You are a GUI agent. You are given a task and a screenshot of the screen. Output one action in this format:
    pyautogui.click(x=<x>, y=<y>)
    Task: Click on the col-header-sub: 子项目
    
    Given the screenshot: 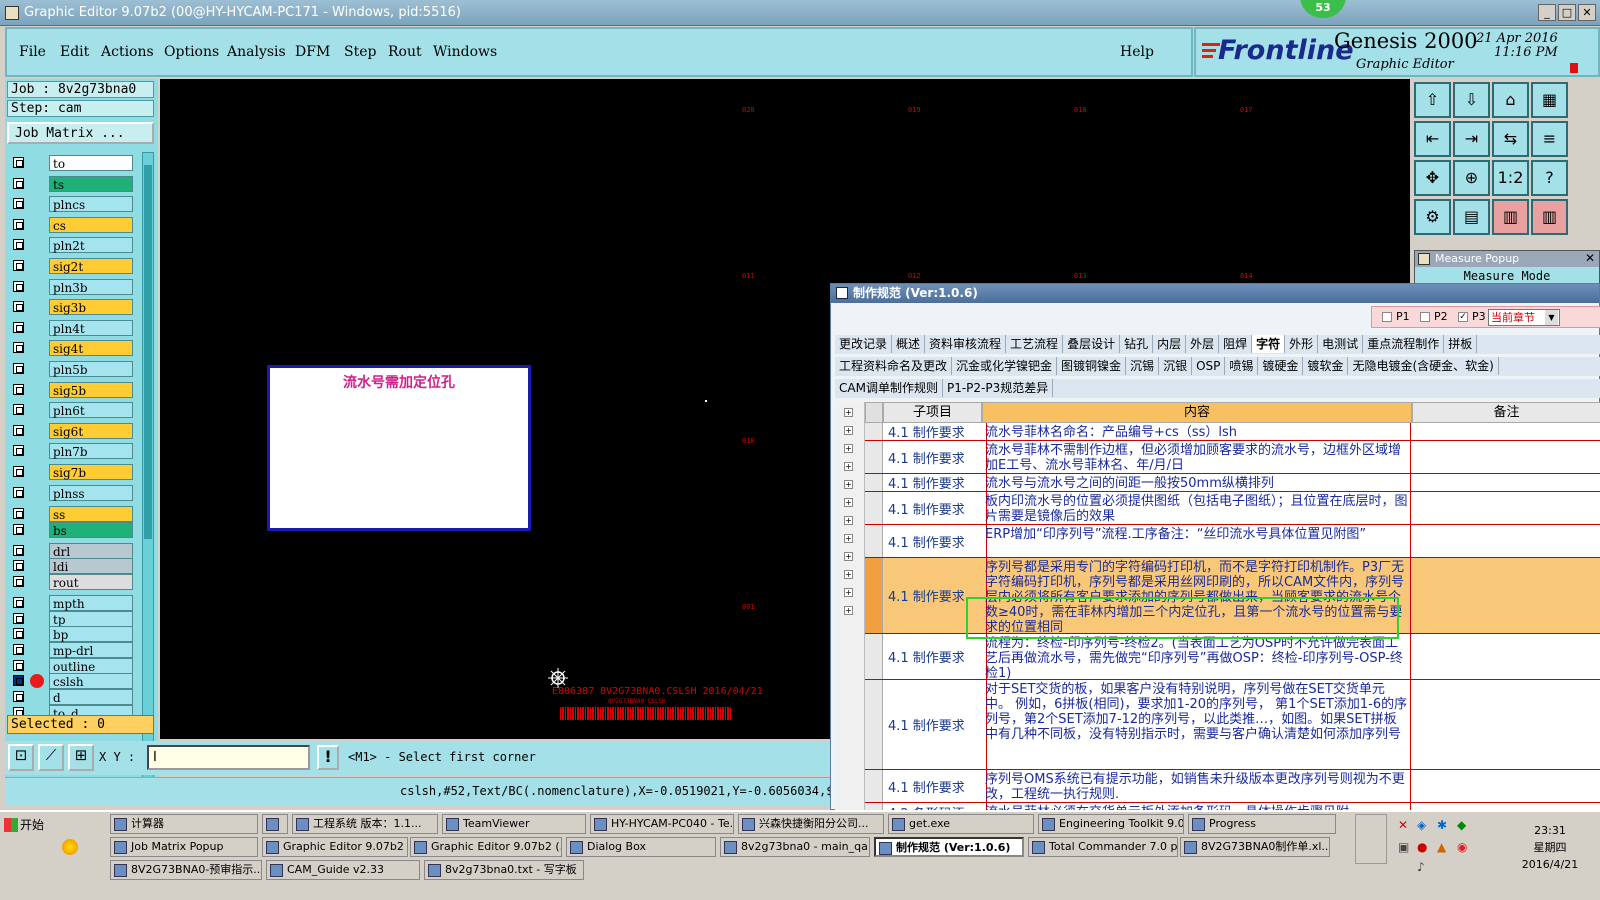 What is the action you would take?
    pyautogui.click(x=932, y=412)
    